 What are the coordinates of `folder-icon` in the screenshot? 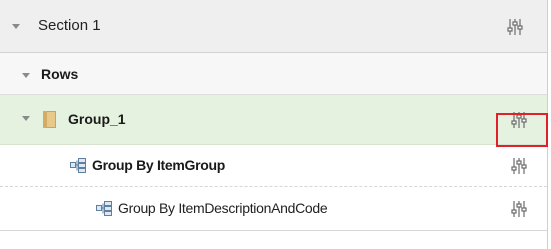 It's located at (49, 119).